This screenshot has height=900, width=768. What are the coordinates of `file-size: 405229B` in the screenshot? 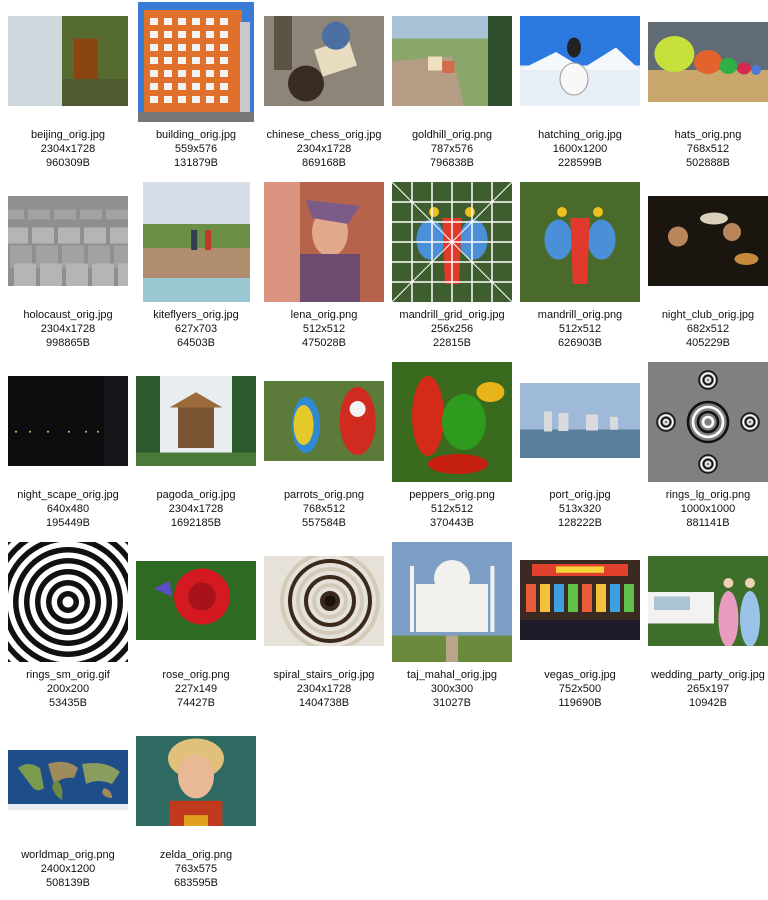 It's located at (708, 343).